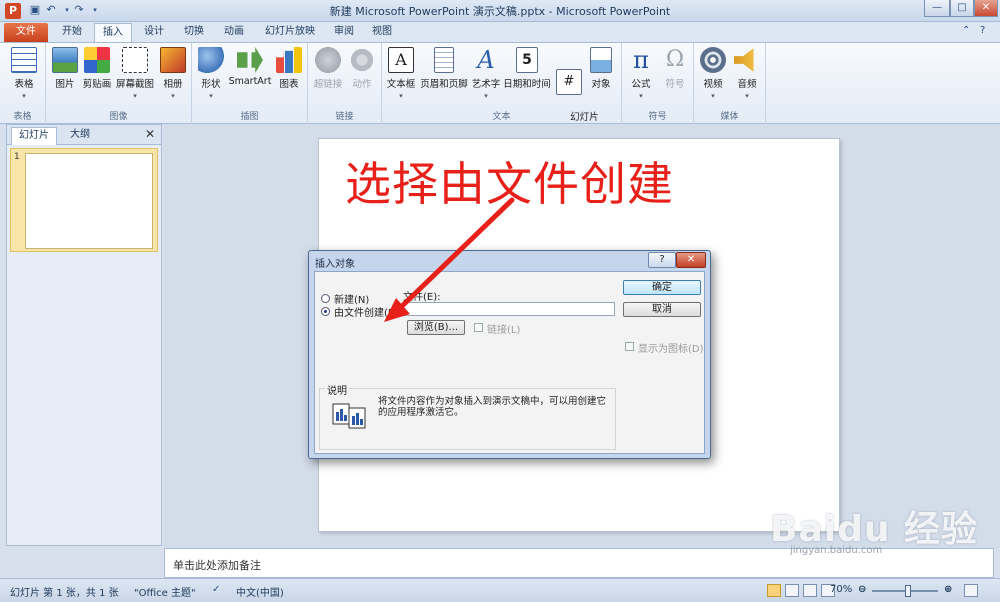  Describe the element at coordinates (966, 30) in the screenshot. I see `minimize-ribbon-icon: ⌃` at that location.